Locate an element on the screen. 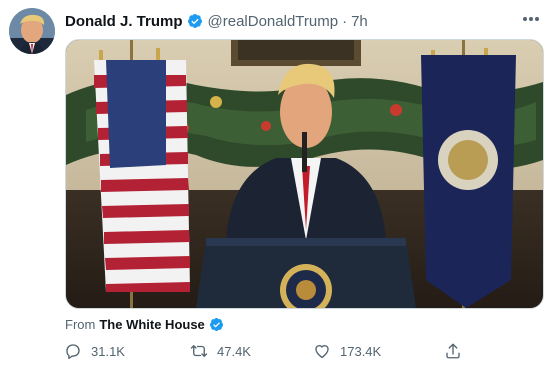 Image resolution: width=554 pixels, height=370 pixels. more-options-button is located at coordinates (531, 19).